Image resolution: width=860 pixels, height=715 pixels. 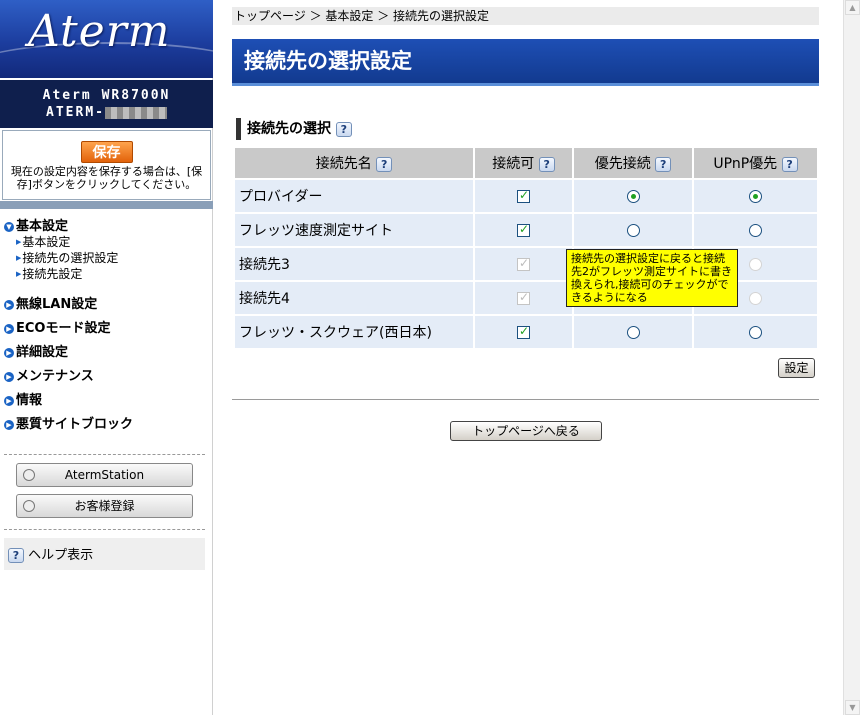 I want to click on vertical-scrollbar: ▲ ▼, so click(x=851, y=357).